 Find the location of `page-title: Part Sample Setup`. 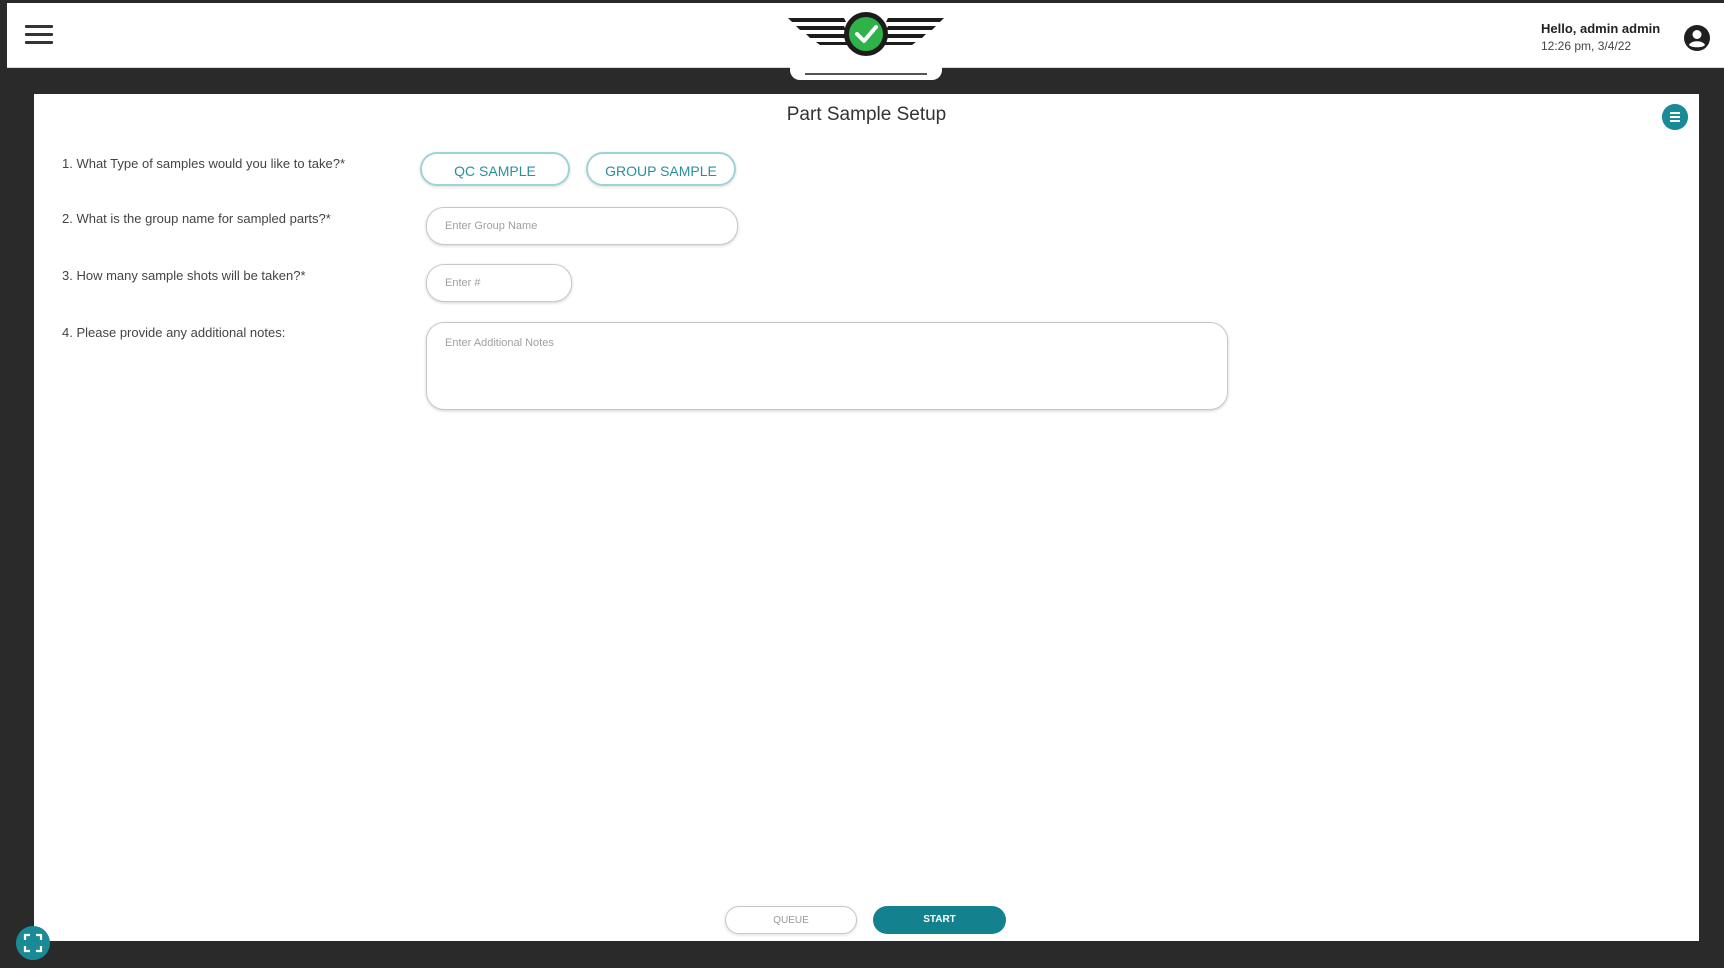

page-title: Part Sample Setup is located at coordinates (866, 114).